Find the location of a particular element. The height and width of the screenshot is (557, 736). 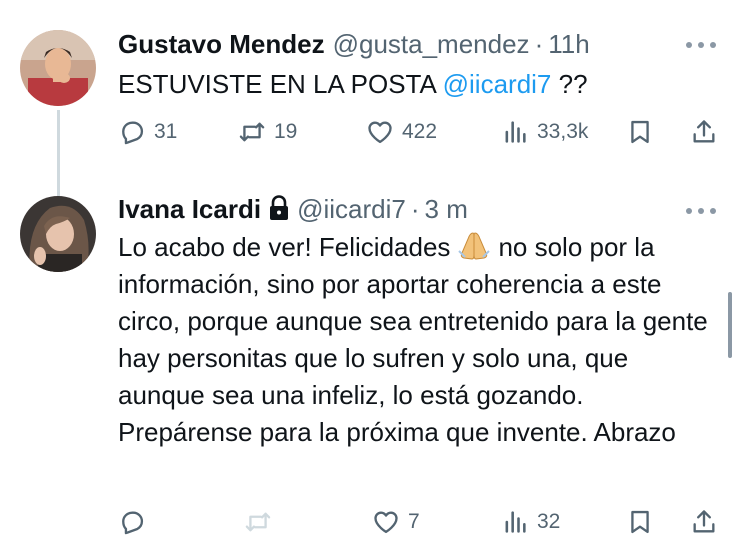

reply-count: 31 is located at coordinates (166, 131).